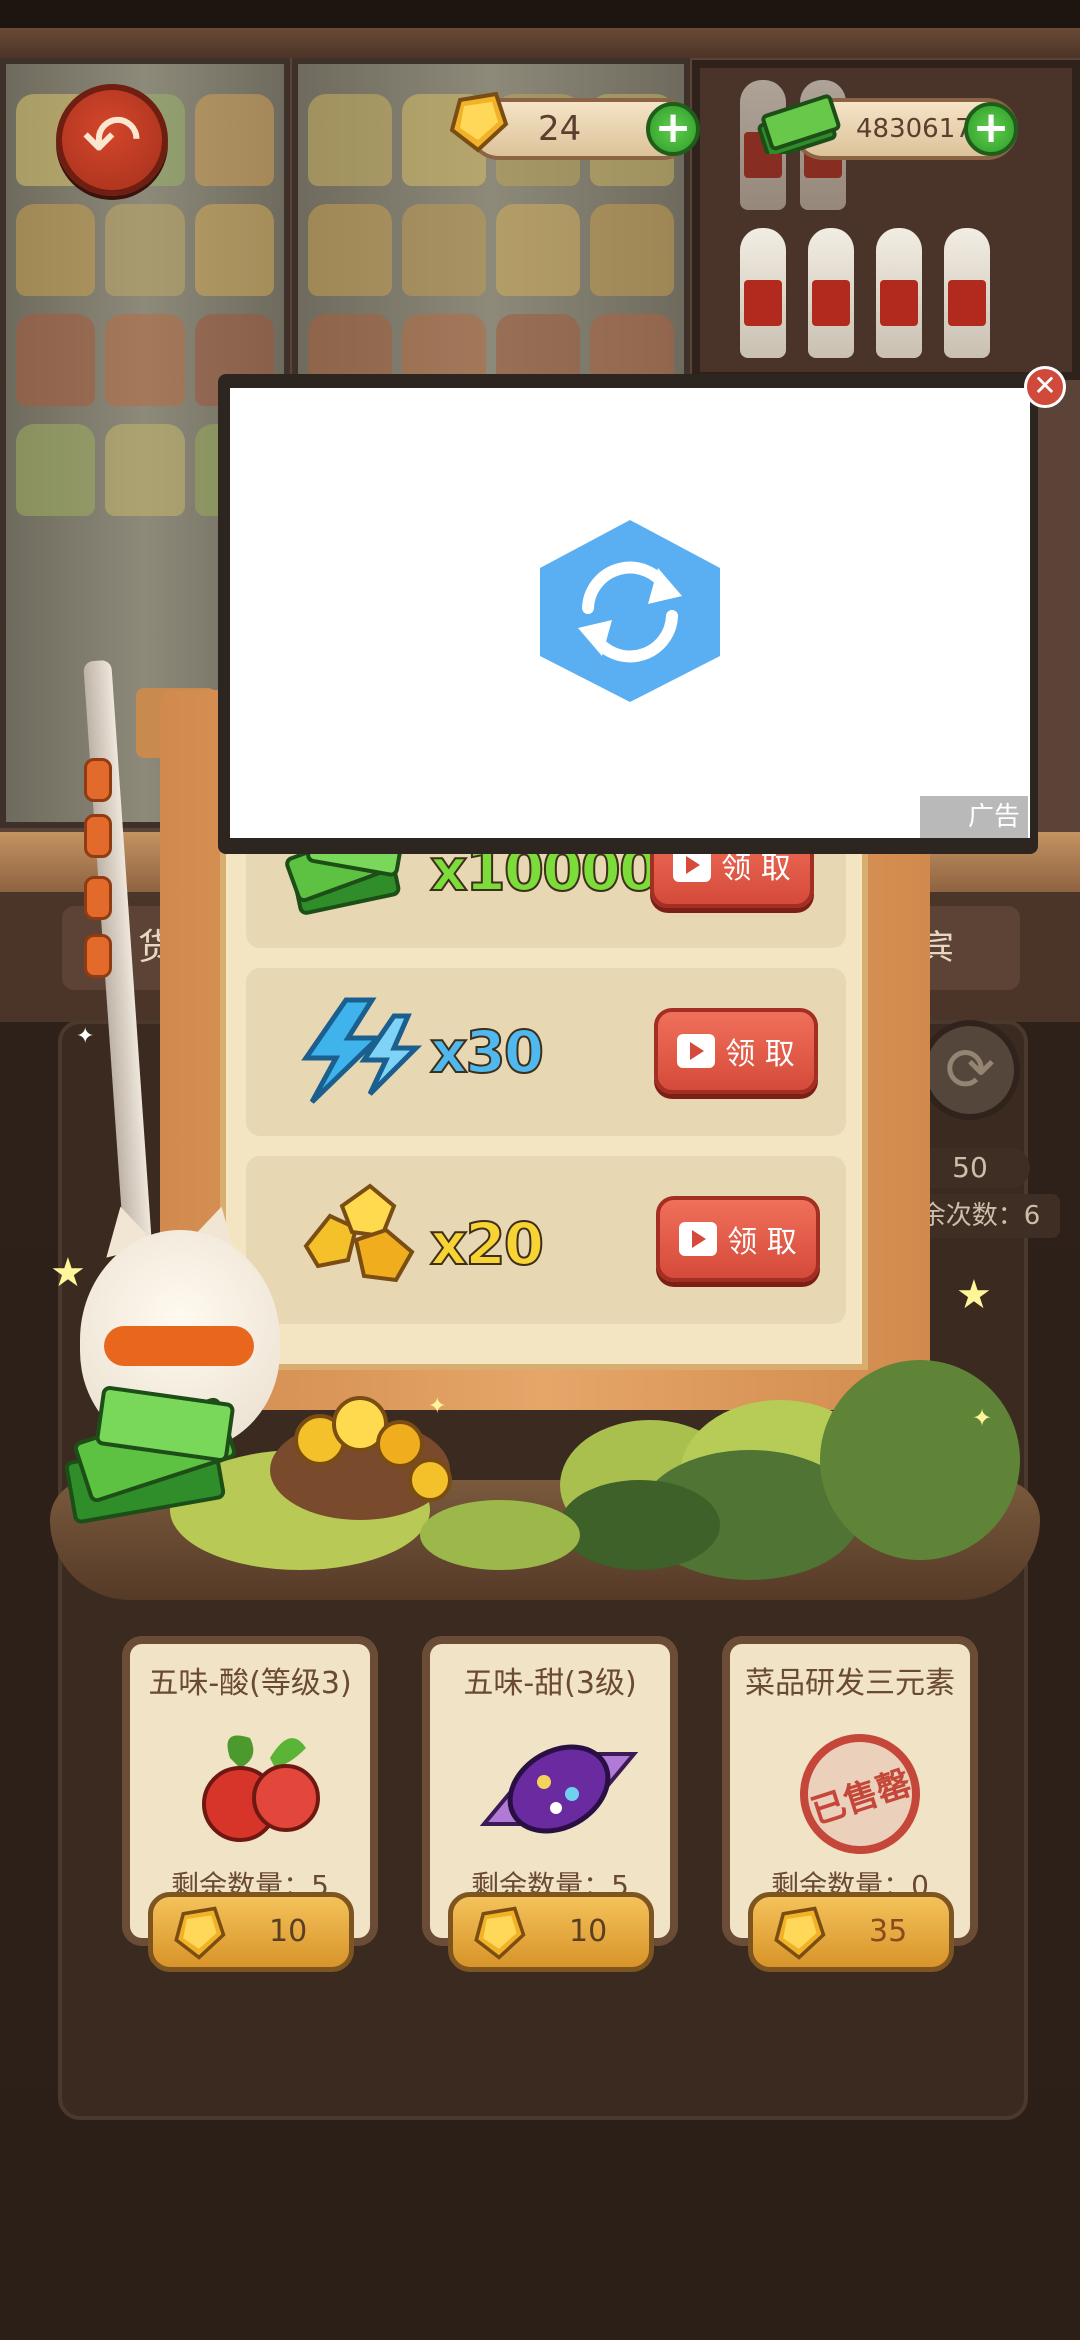 This screenshot has width=1080, height=2340. I want to click on gem-count: 24, so click(560, 129).